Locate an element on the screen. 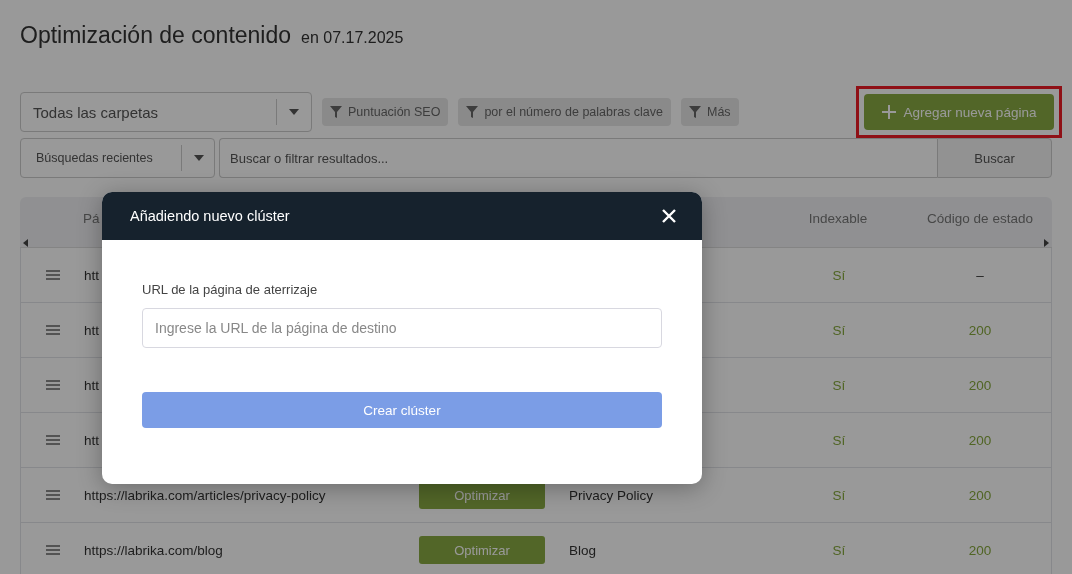 This screenshot has width=1072, height=574. filter-button: Puntuación SEO is located at coordinates (385, 112).